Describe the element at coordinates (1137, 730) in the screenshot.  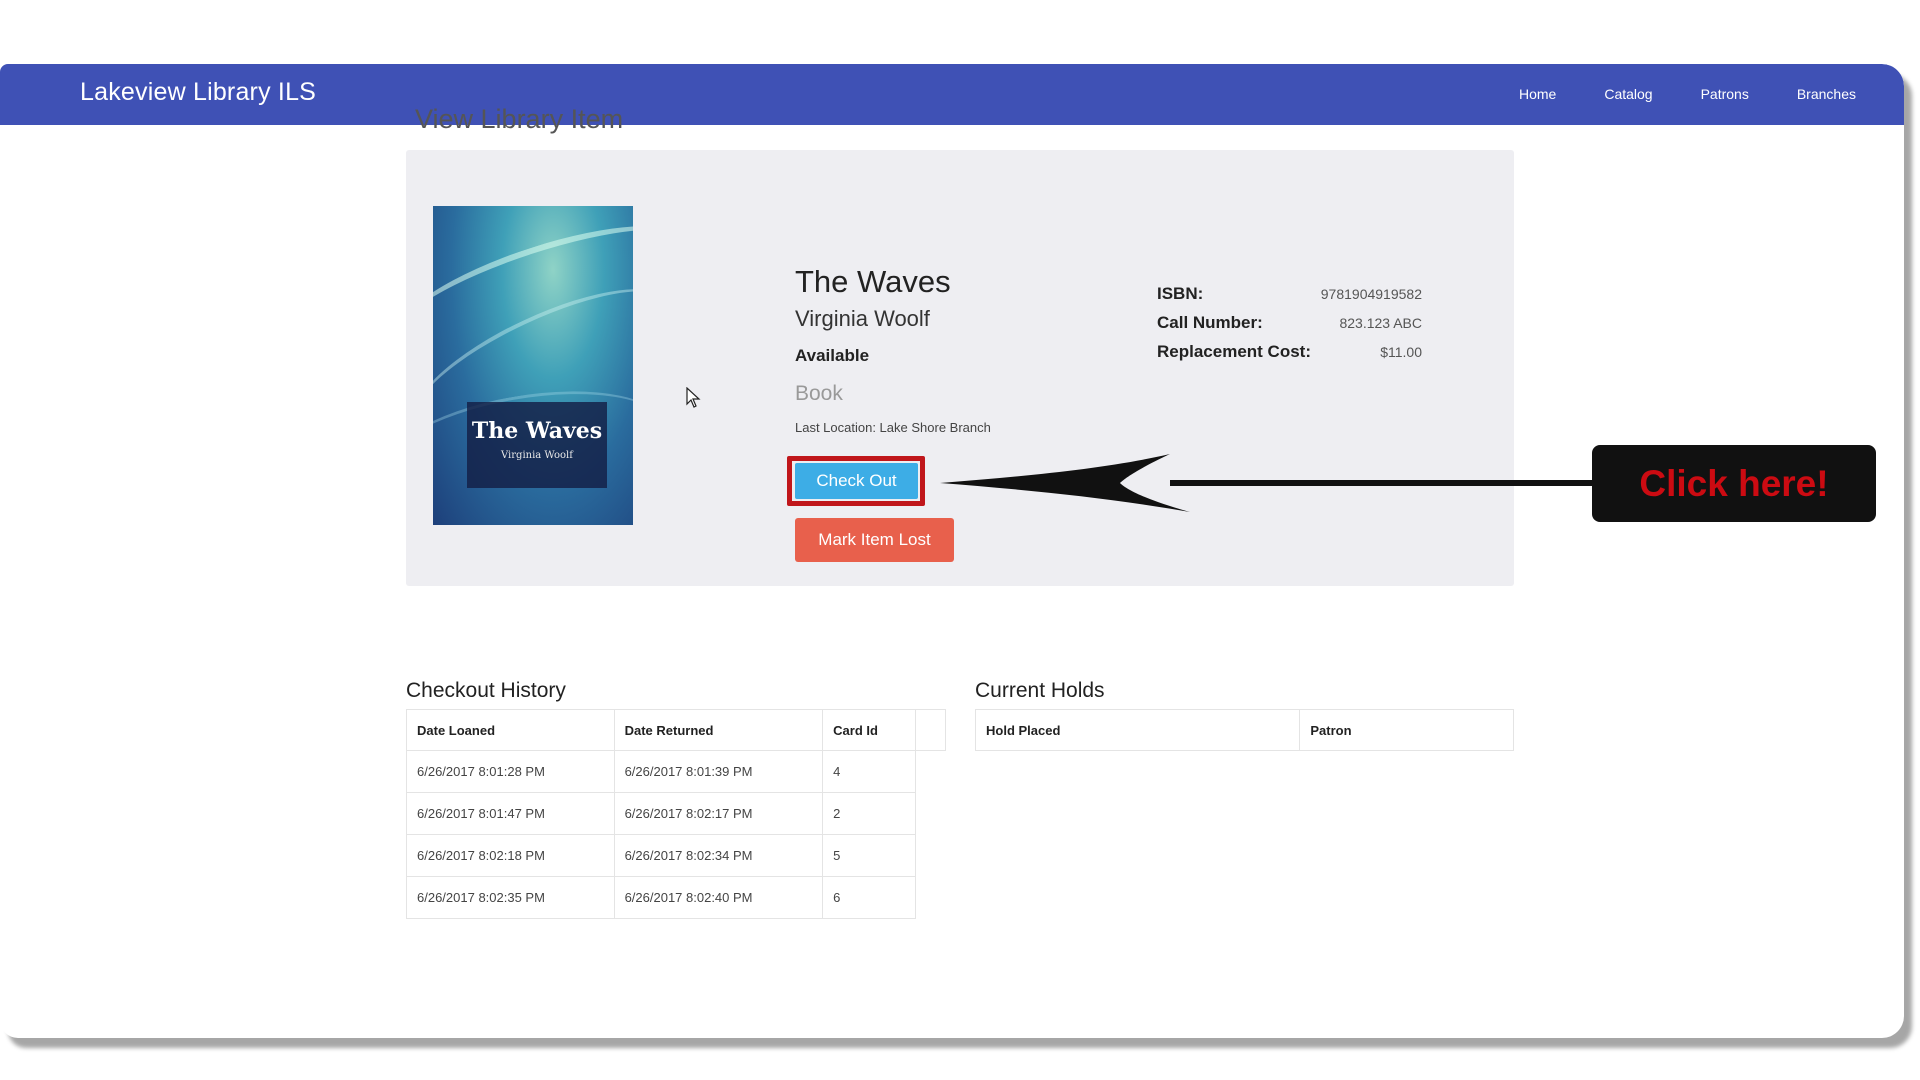
I see `column-header: Hold Placed` at that location.